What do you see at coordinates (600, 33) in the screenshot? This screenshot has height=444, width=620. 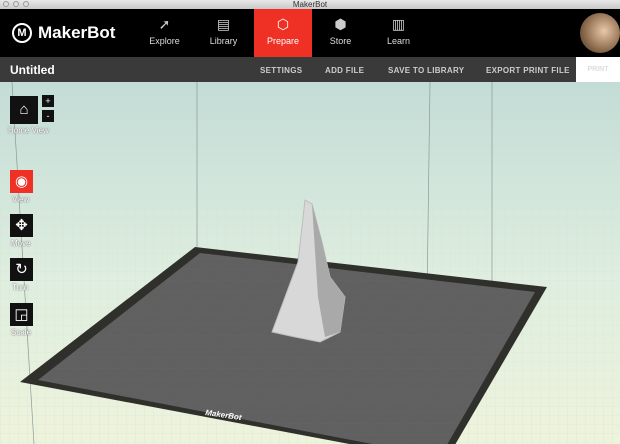 I see `user-avatar` at bounding box center [600, 33].